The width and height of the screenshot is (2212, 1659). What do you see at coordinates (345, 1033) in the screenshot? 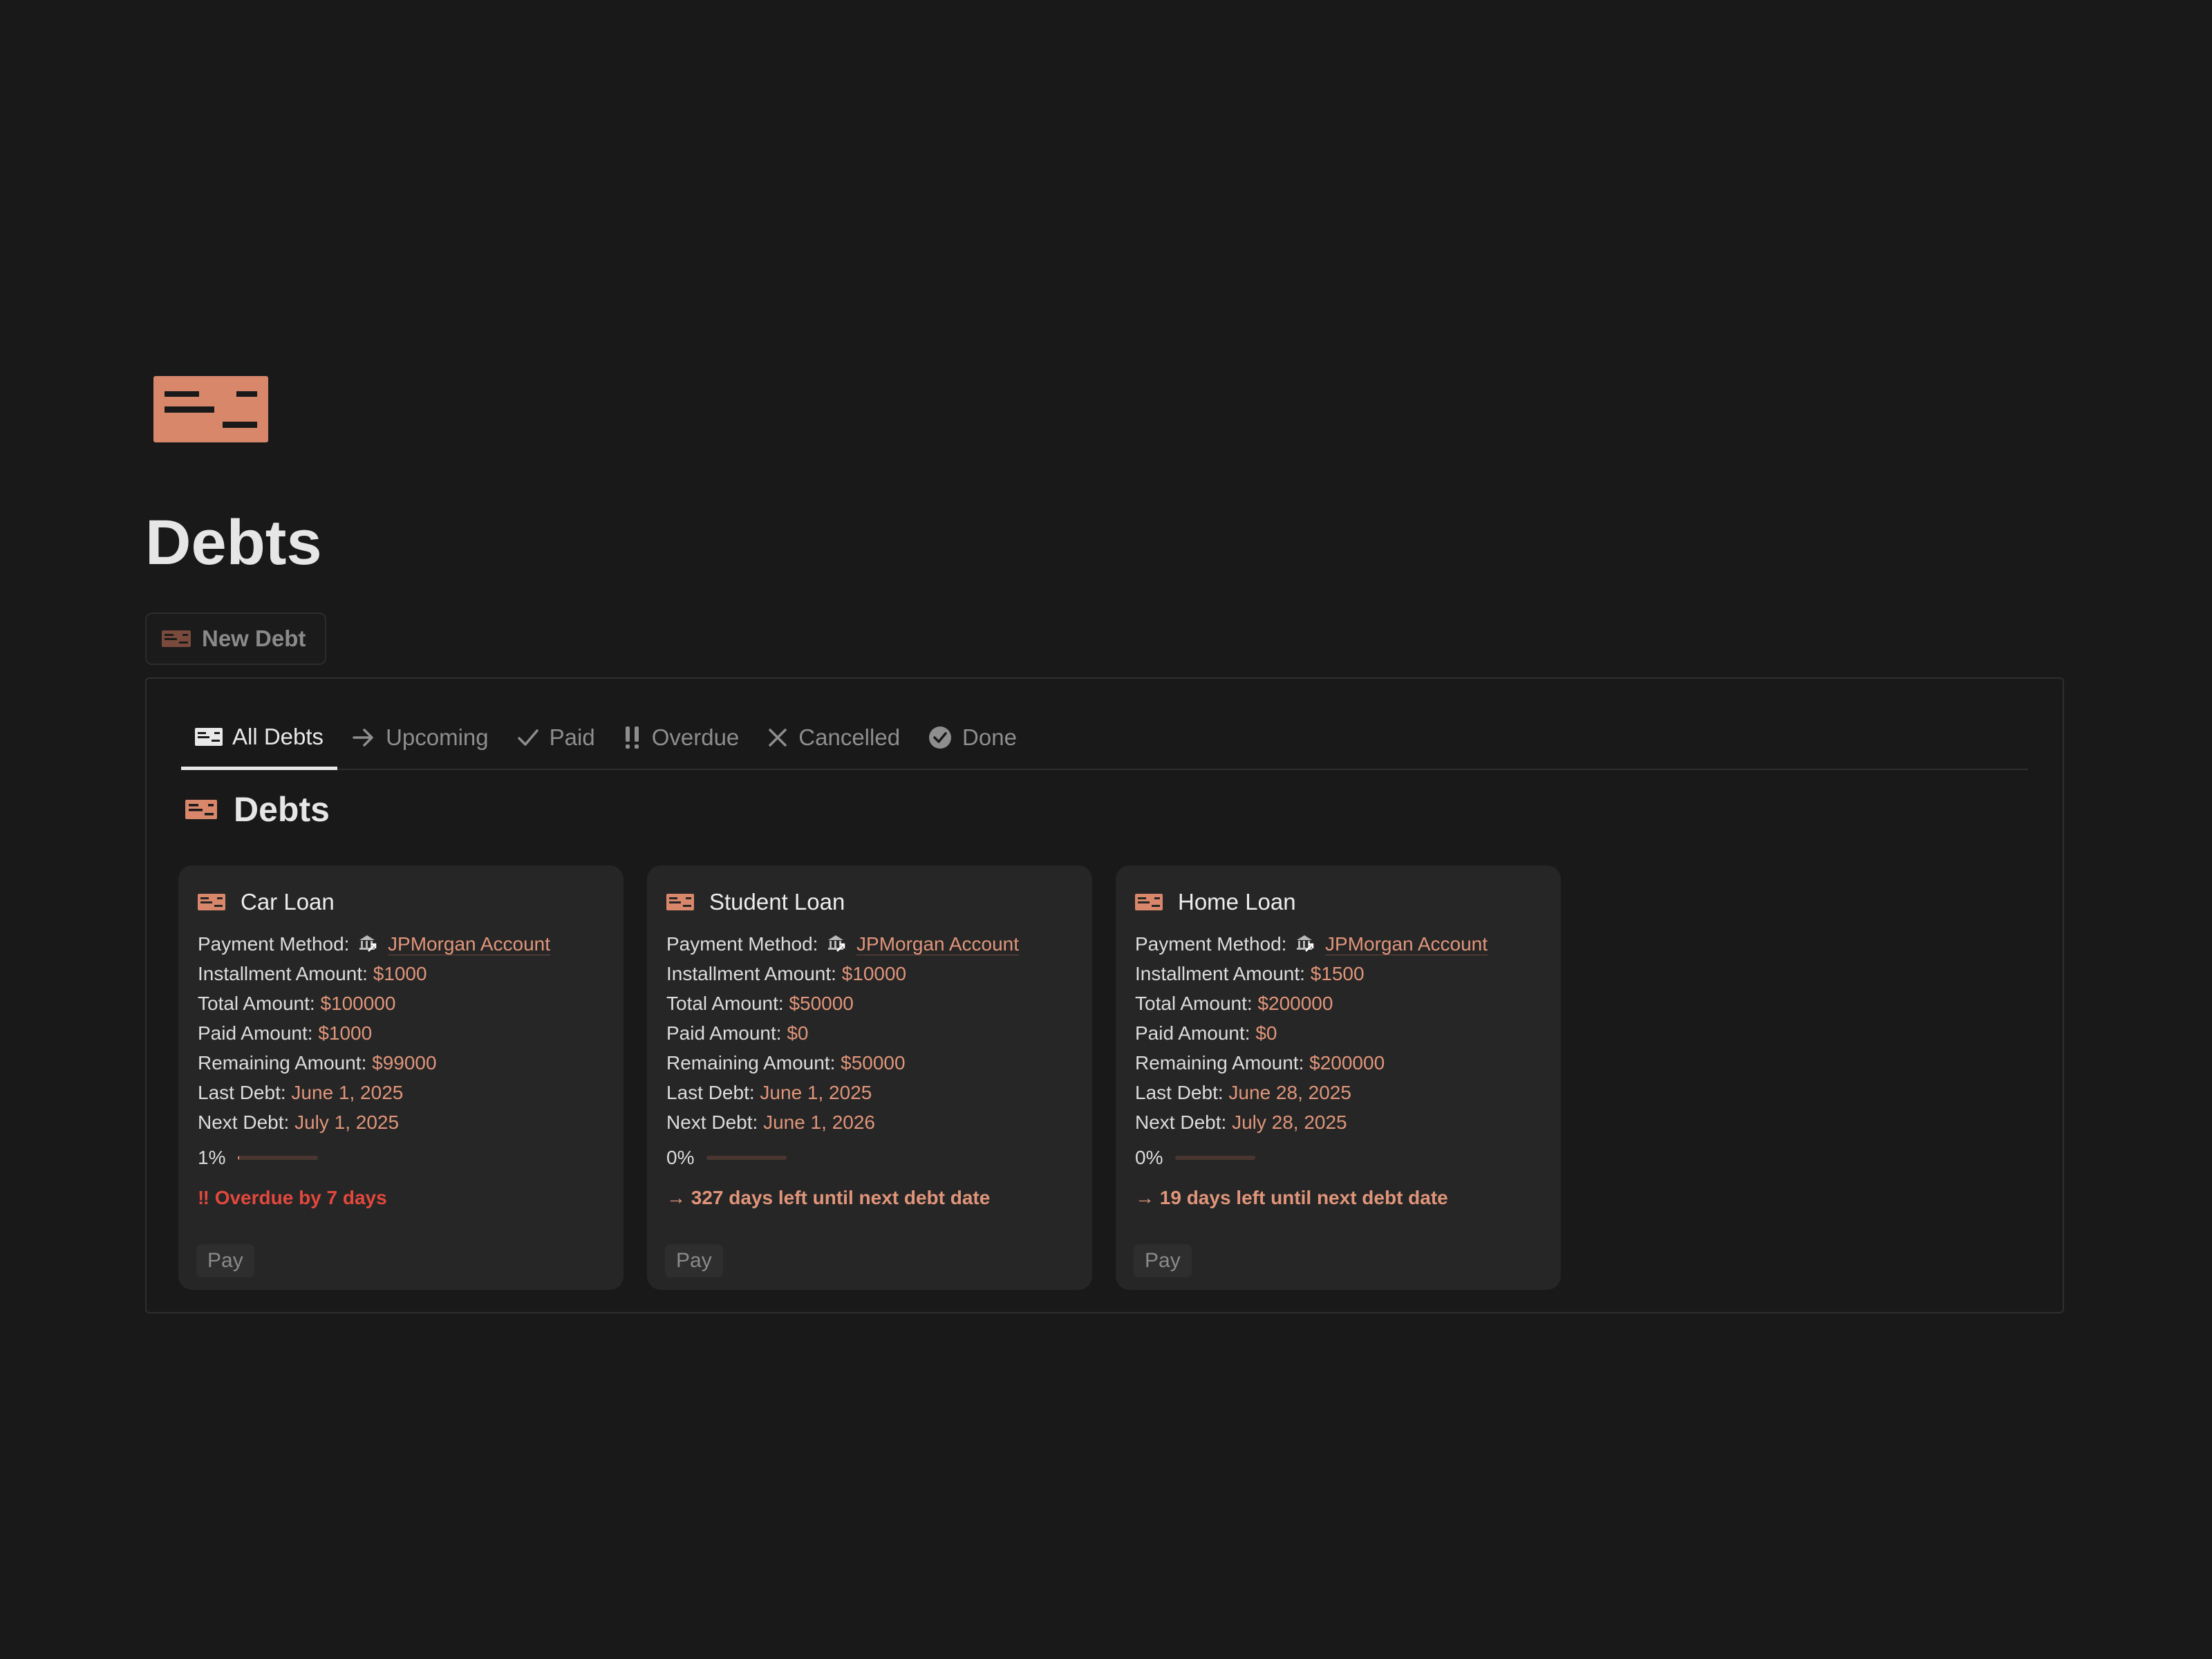
I see `paid-value: $1000` at bounding box center [345, 1033].